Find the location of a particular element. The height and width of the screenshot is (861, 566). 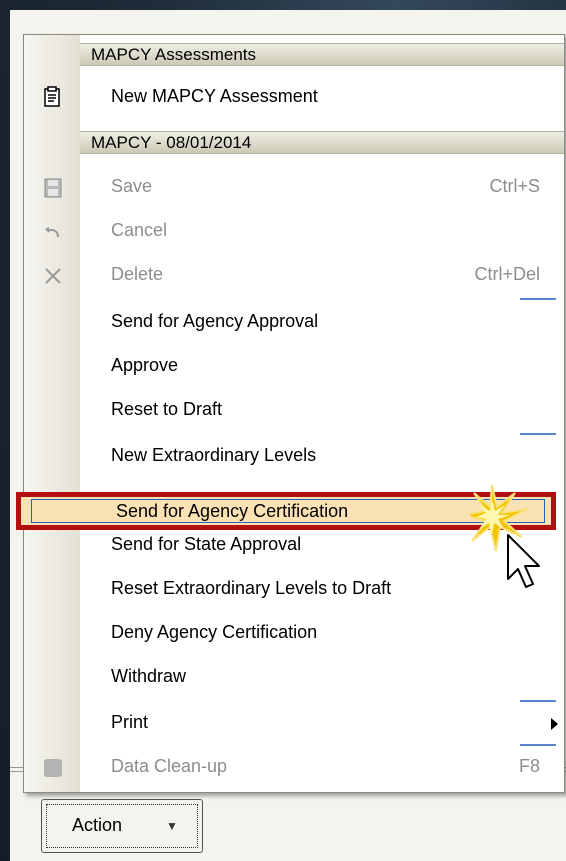

menu-item-label: Send for State Approval is located at coordinates (206, 544).